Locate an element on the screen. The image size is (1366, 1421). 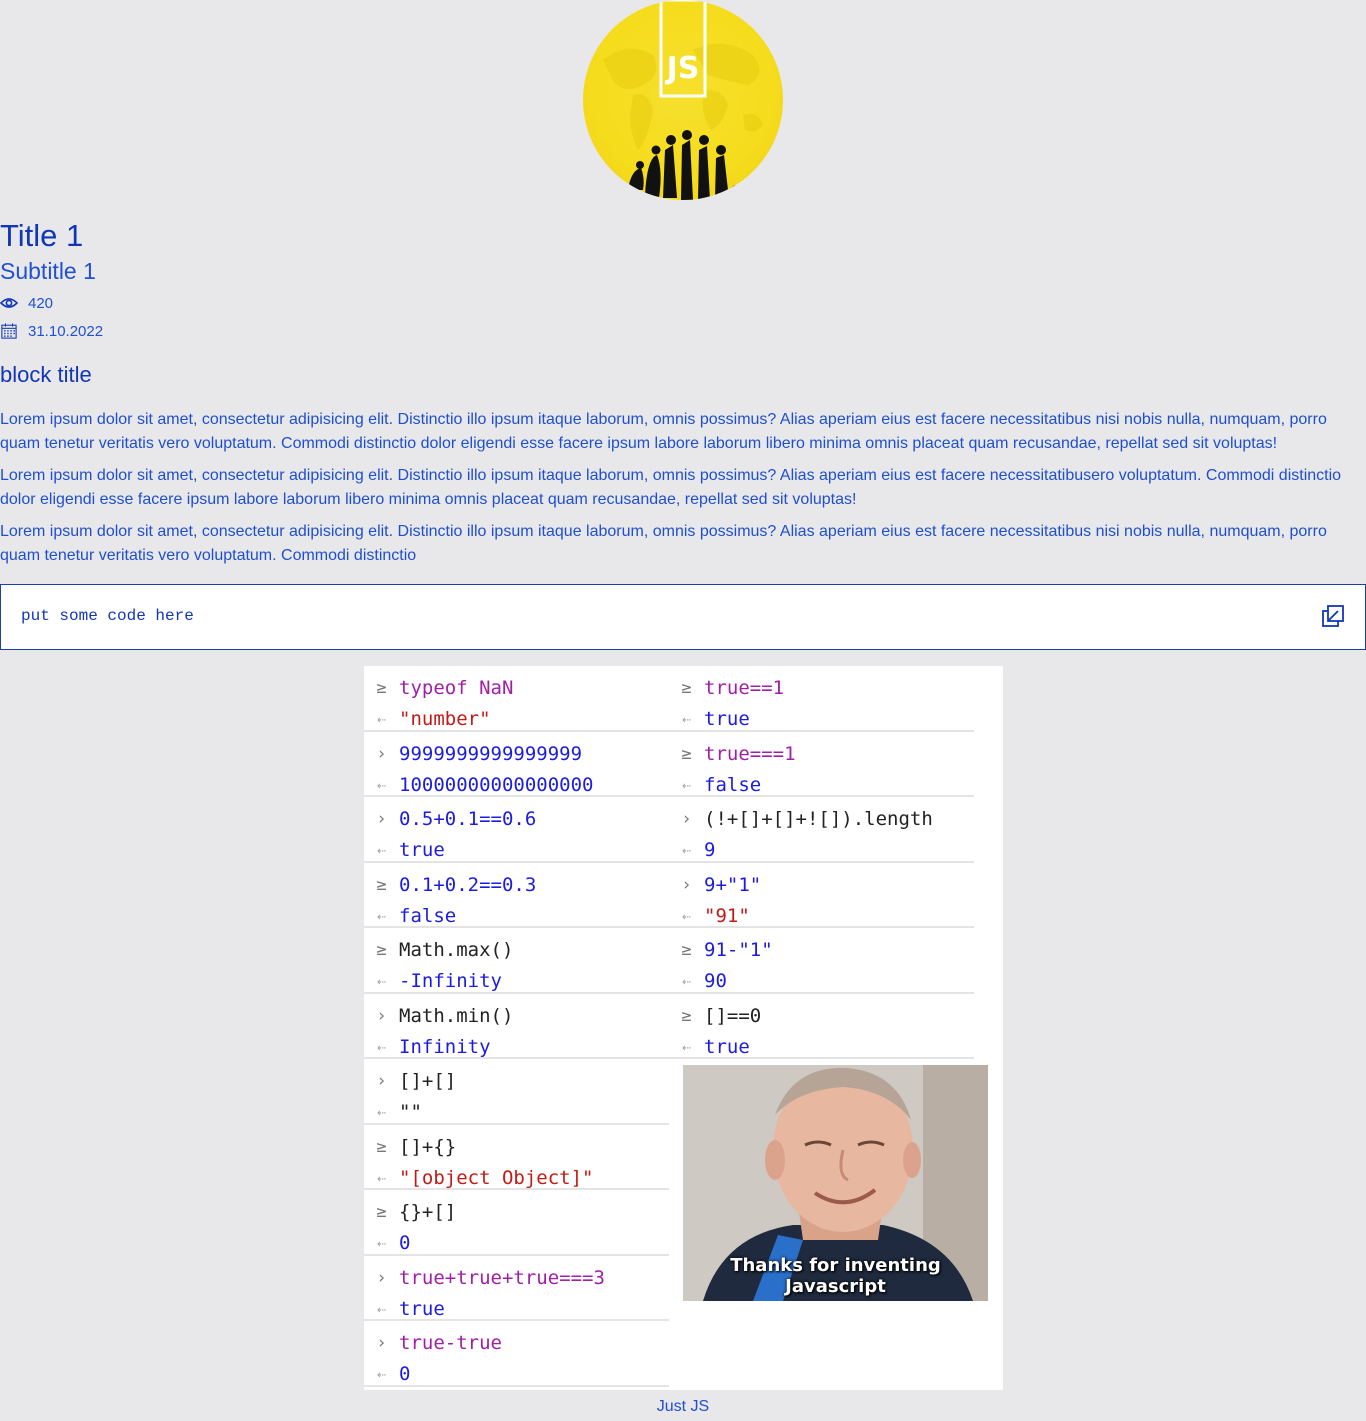
console-entry: ≥ []==0 ⇠ true is located at coordinates (821, 1026).